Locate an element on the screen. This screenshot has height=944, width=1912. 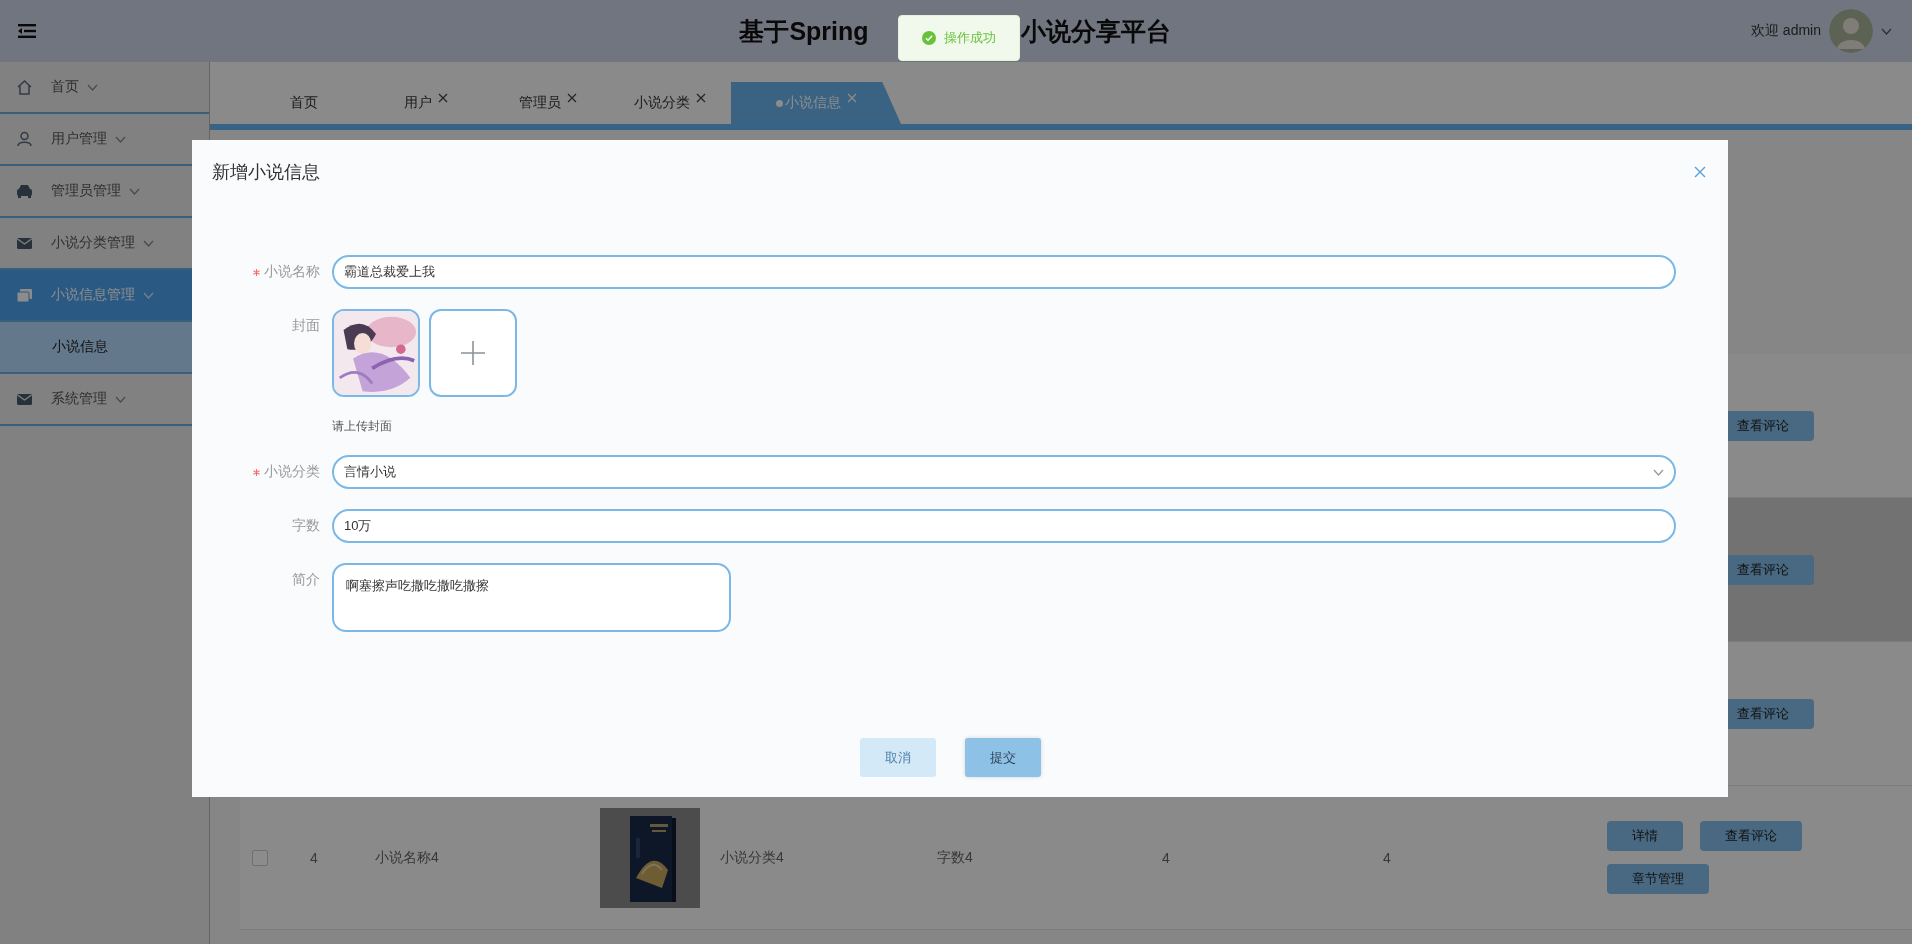
tab: 小说分类 is located at coordinates (670, 103).